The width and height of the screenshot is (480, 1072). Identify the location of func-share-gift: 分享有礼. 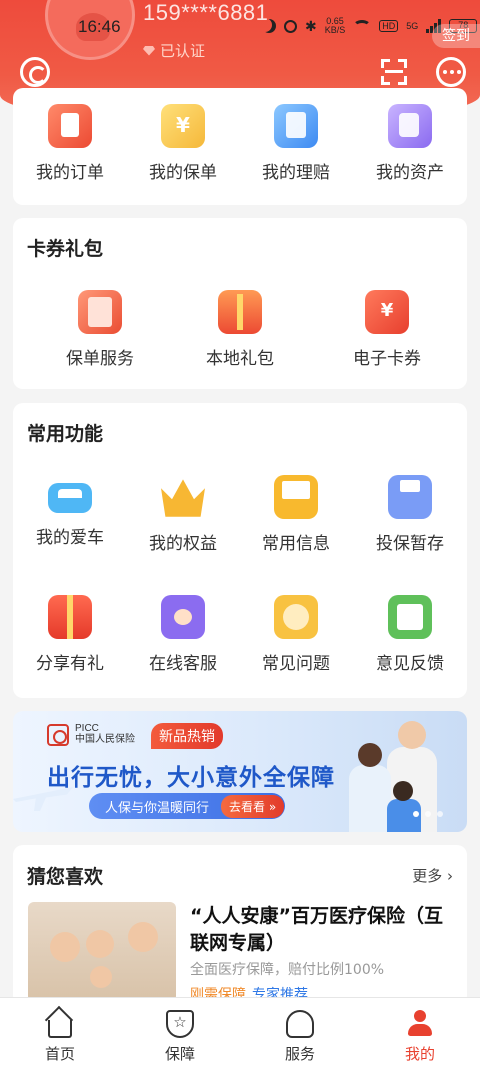
(70, 634).